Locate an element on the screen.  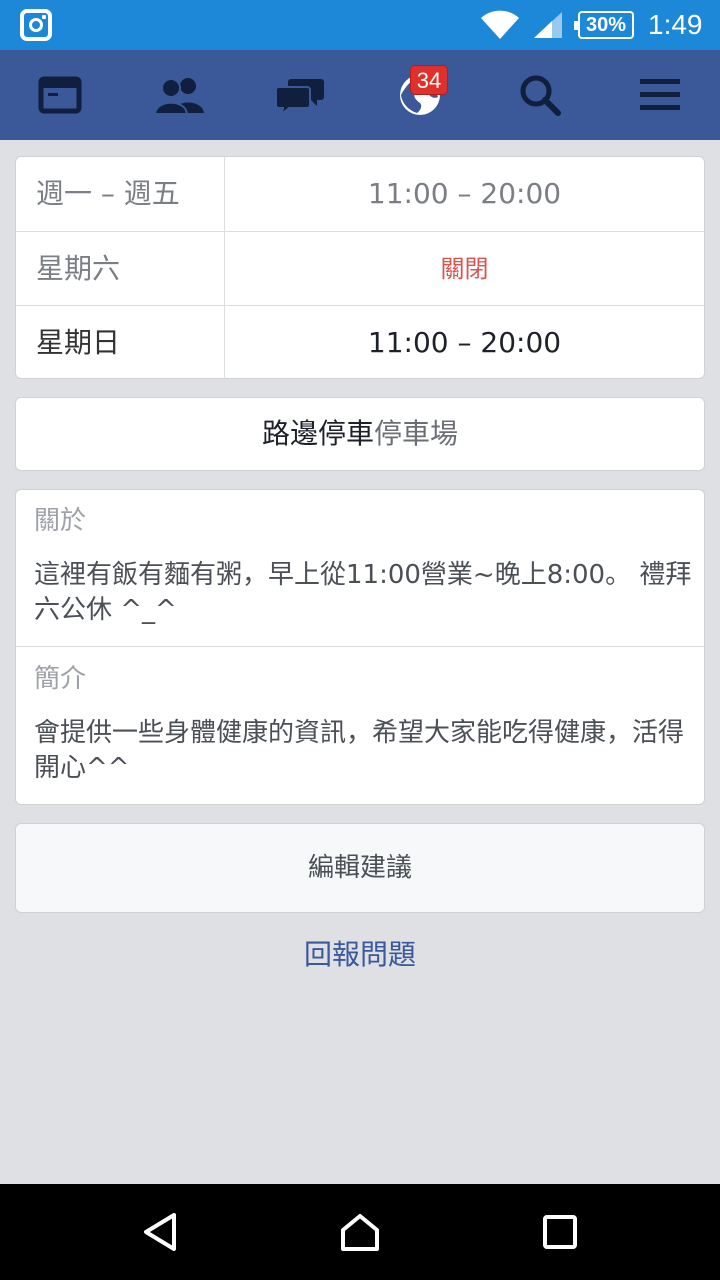
friends-icon is located at coordinates (179, 96).